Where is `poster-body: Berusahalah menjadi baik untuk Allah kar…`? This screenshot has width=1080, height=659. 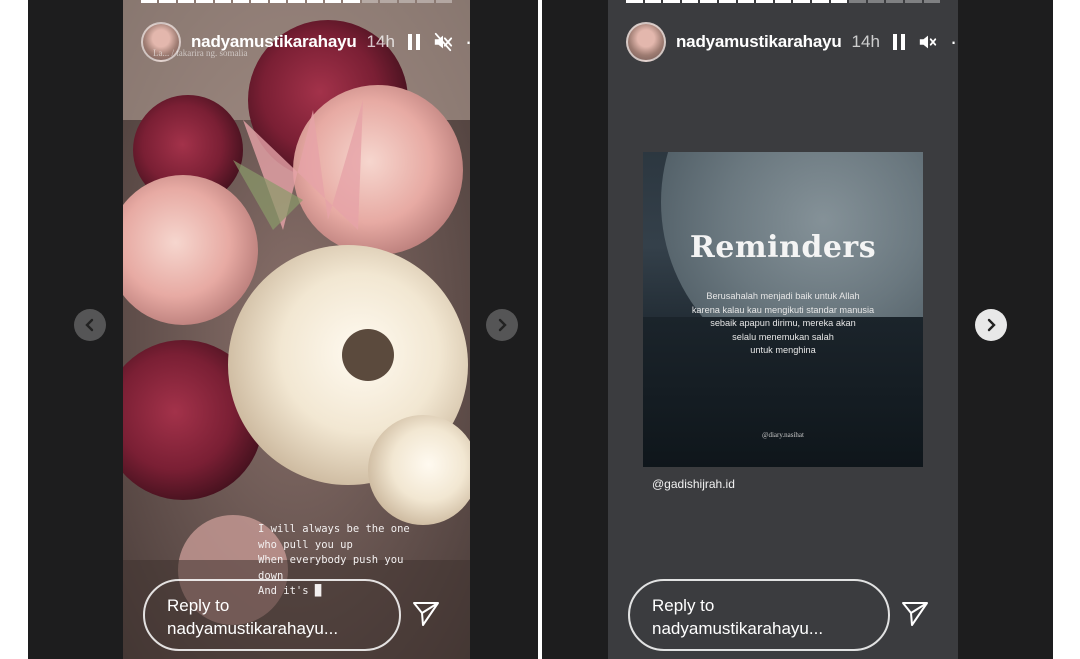 poster-body: Berusahalah menjadi baik untuk Allah kar… is located at coordinates (783, 323).